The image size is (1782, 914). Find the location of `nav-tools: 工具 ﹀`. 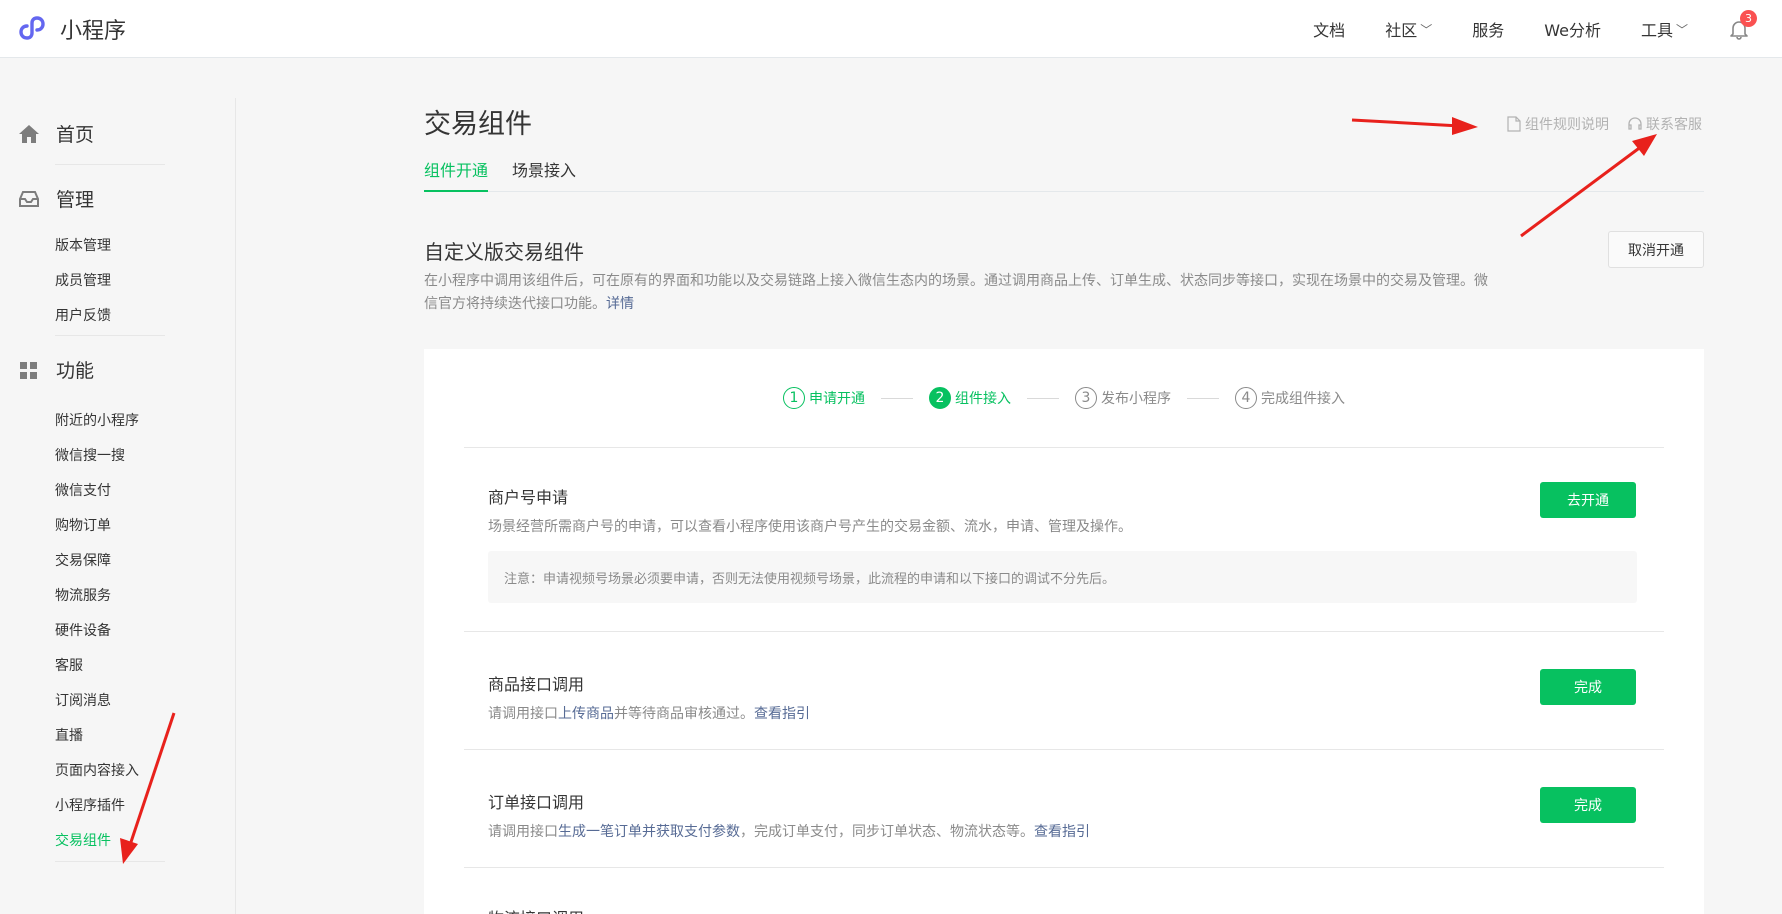

nav-tools: 工具 ﹀ is located at coordinates (1664, 29).